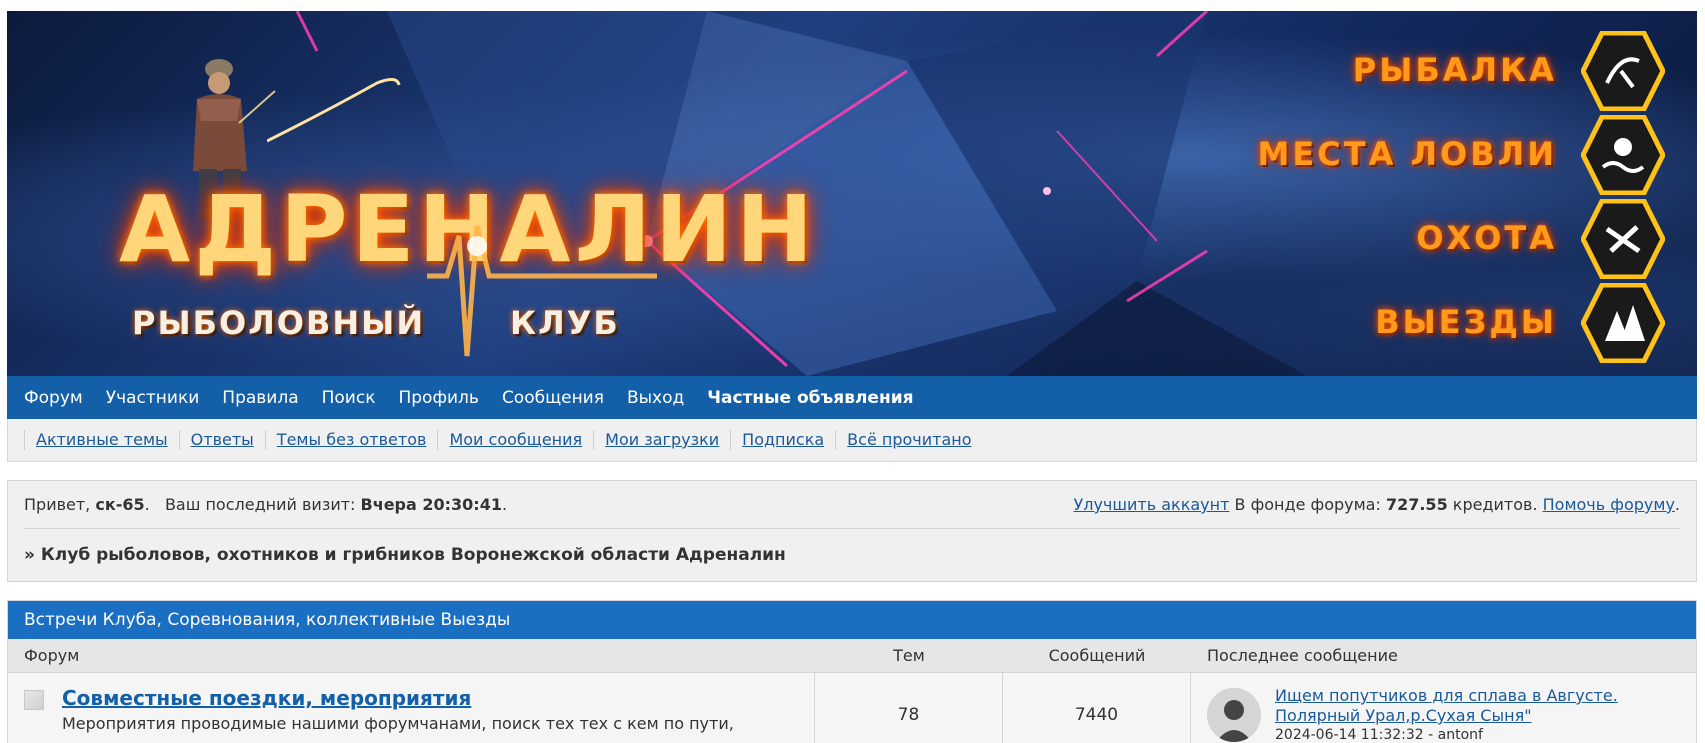 The height and width of the screenshot is (743, 1705). Describe the element at coordinates (438, 398) in the screenshot. I see `nav-profile: Профиль` at that location.